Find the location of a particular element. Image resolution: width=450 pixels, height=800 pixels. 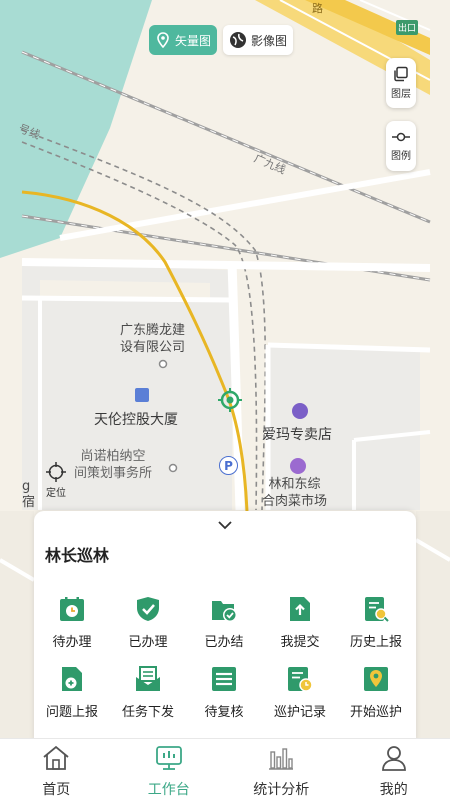

poi-shangnuo: 尚诺柏纳空 间策划事务所 is located at coordinates (113, 465).